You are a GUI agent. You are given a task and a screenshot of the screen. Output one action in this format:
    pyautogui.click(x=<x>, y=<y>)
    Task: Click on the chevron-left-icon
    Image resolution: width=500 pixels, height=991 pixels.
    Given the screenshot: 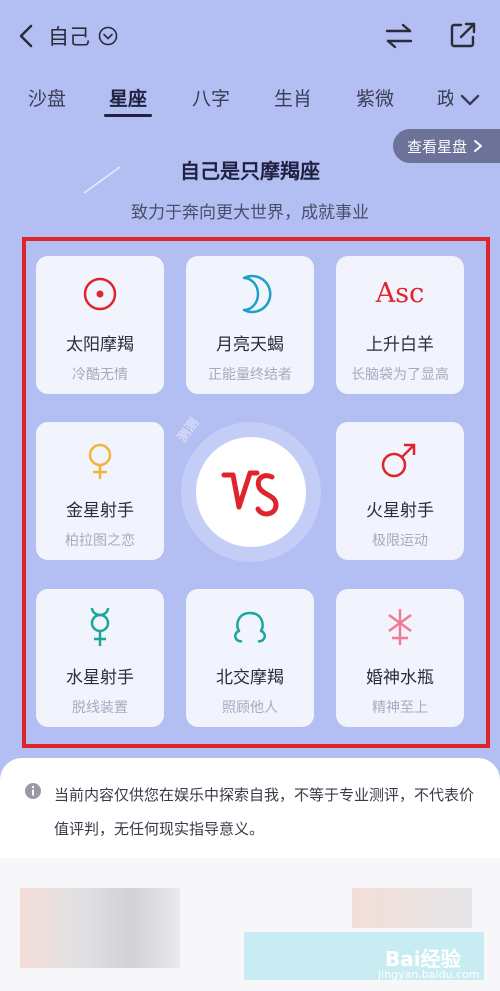 What is the action you would take?
    pyautogui.click(x=26, y=36)
    